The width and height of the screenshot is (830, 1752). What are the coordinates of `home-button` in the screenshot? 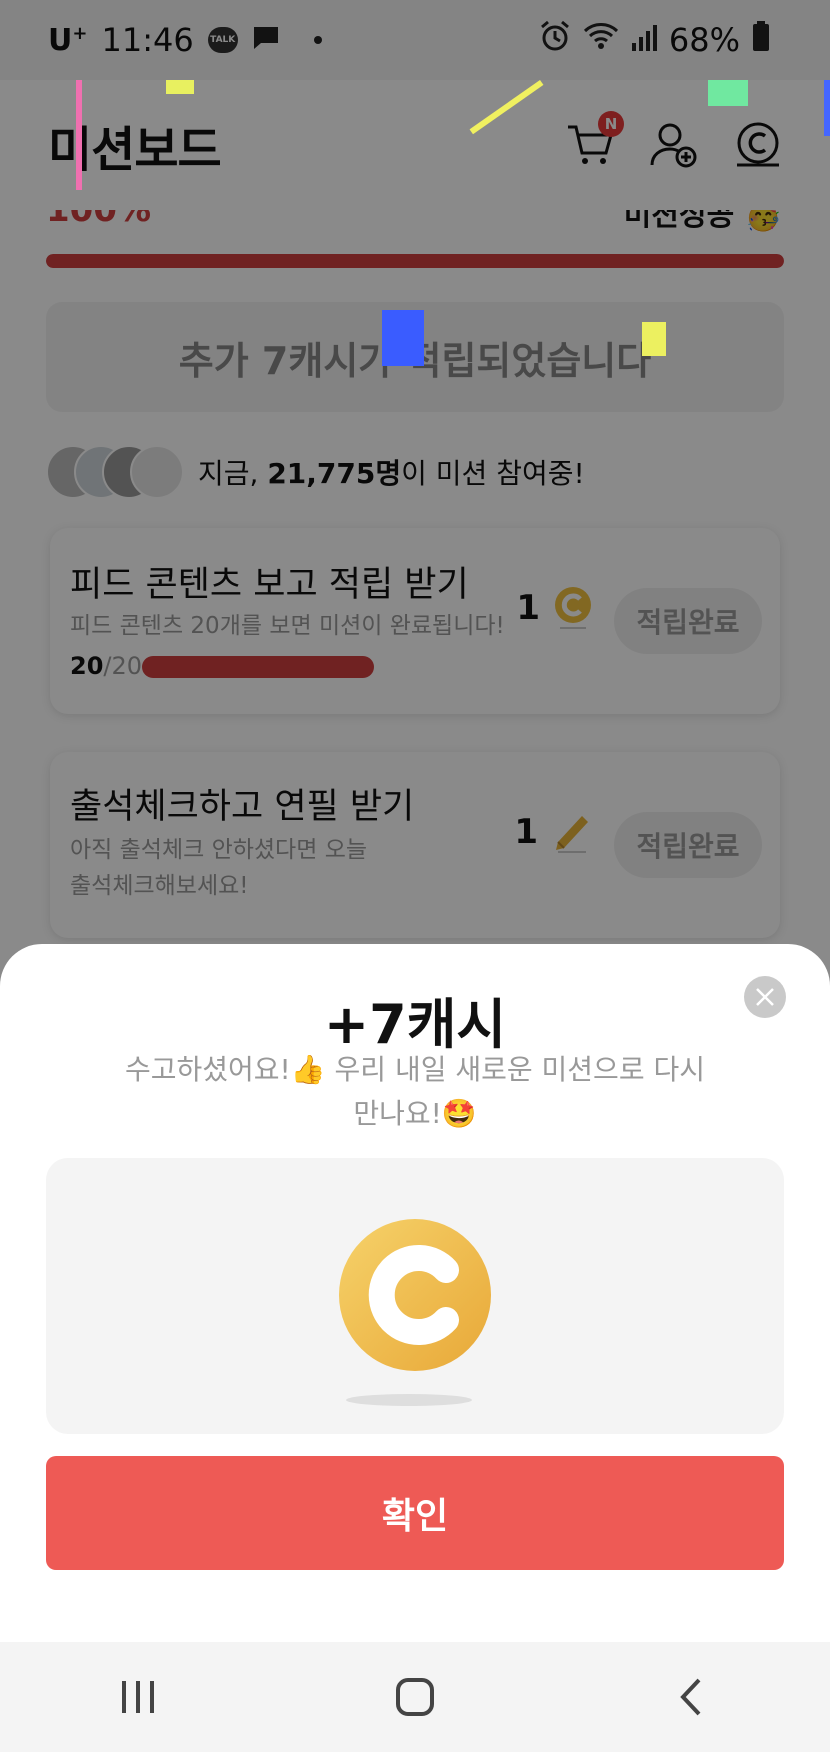 It's located at (415, 1697).